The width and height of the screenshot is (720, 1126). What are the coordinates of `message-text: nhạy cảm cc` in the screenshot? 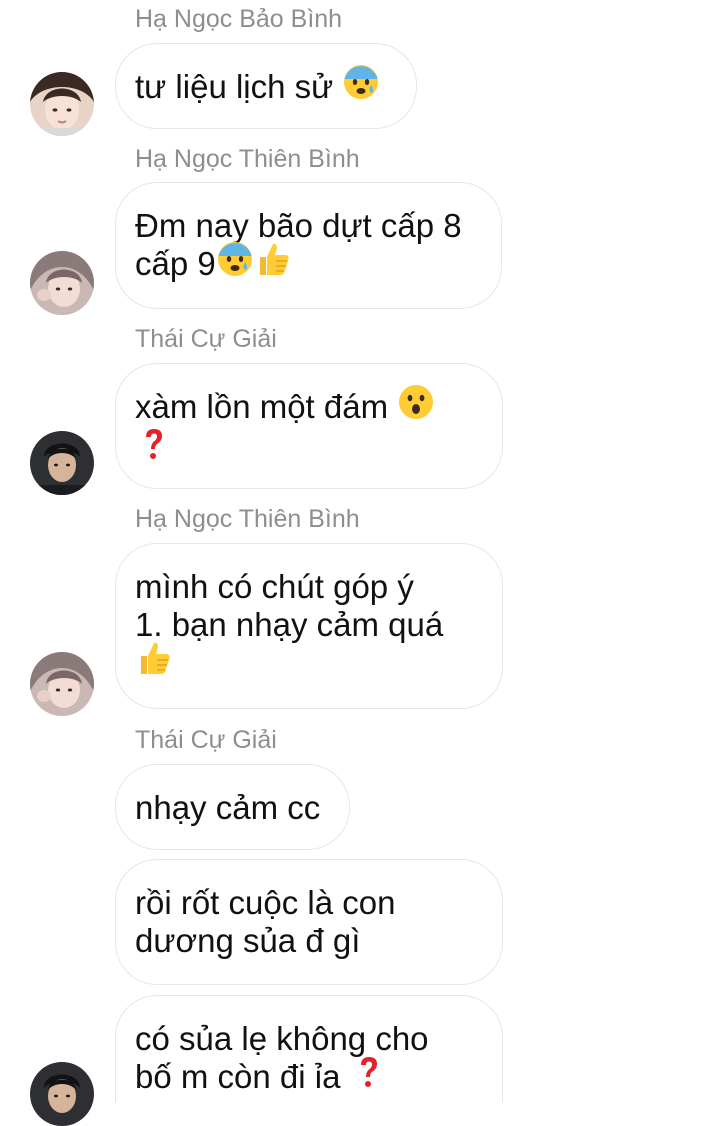 It's located at (228, 807).